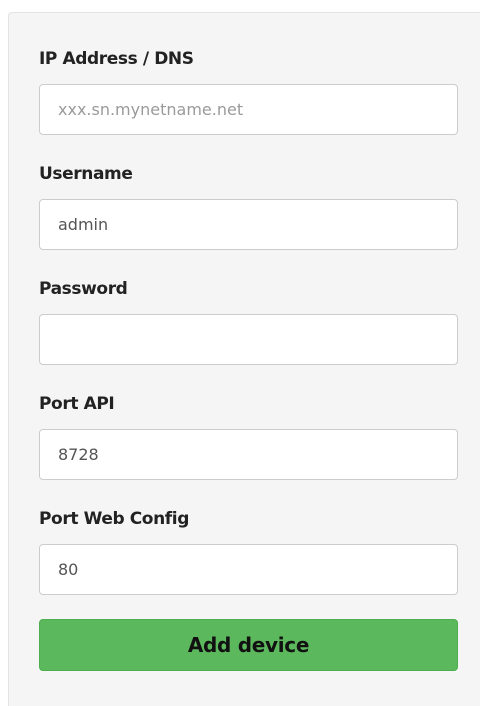 This screenshot has height=706, width=480. What do you see at coordinates (83, 289) in the screenshot?
I see `password-label: Password` at bounding box center [83, 289].